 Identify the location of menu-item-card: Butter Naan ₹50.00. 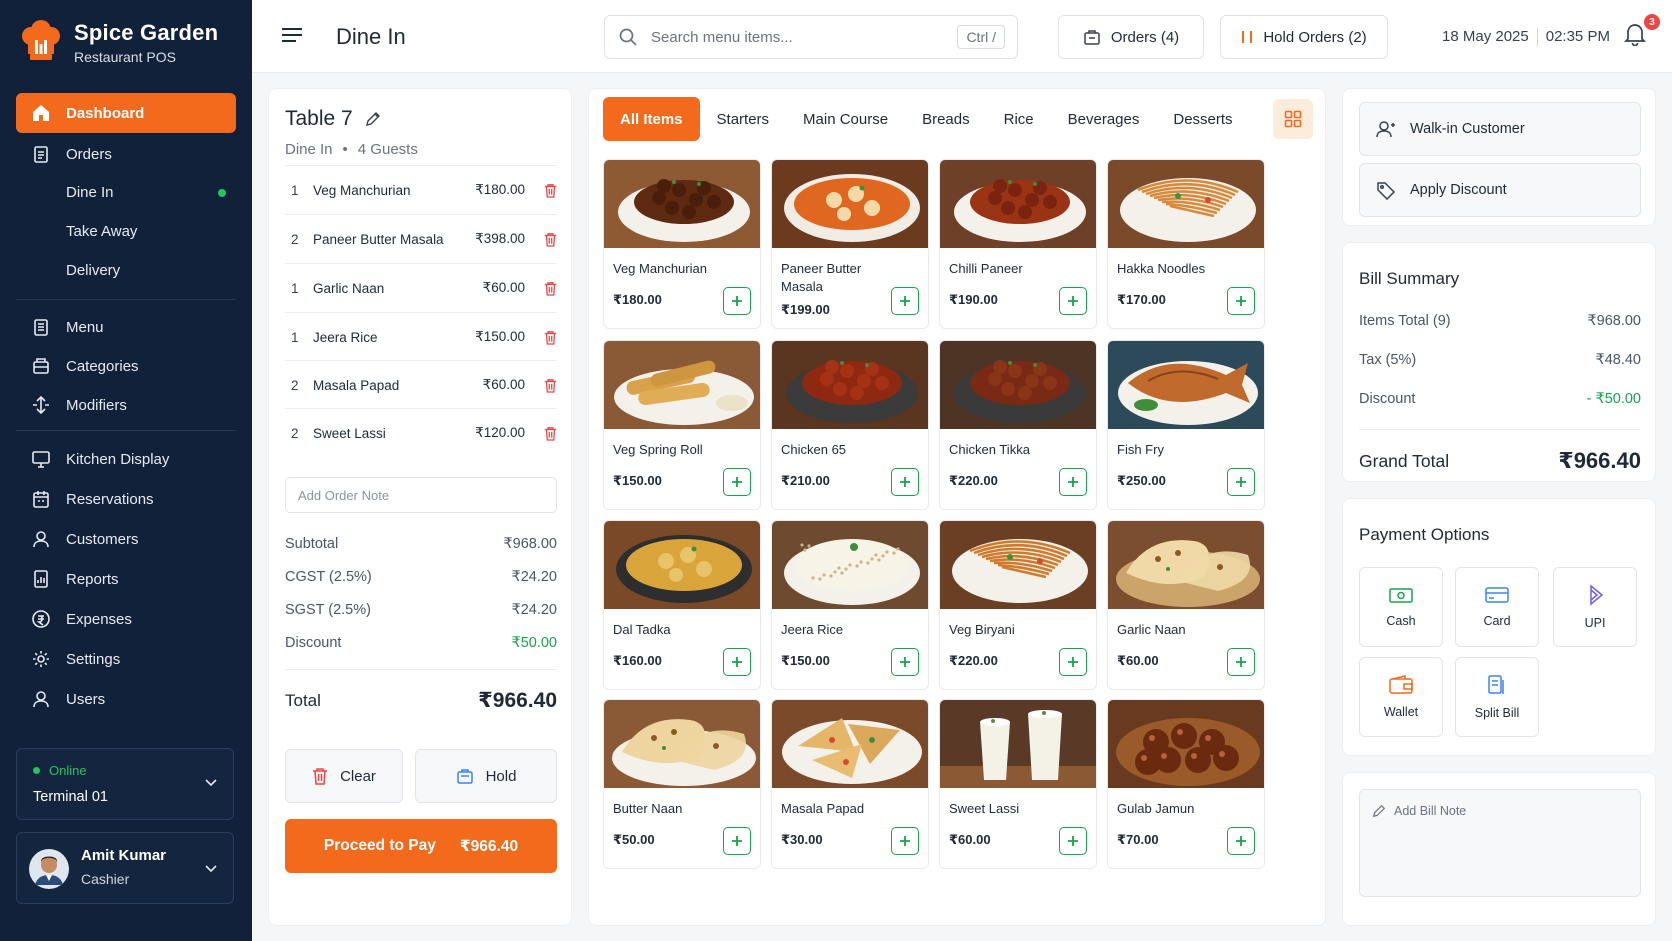
(682, 784).